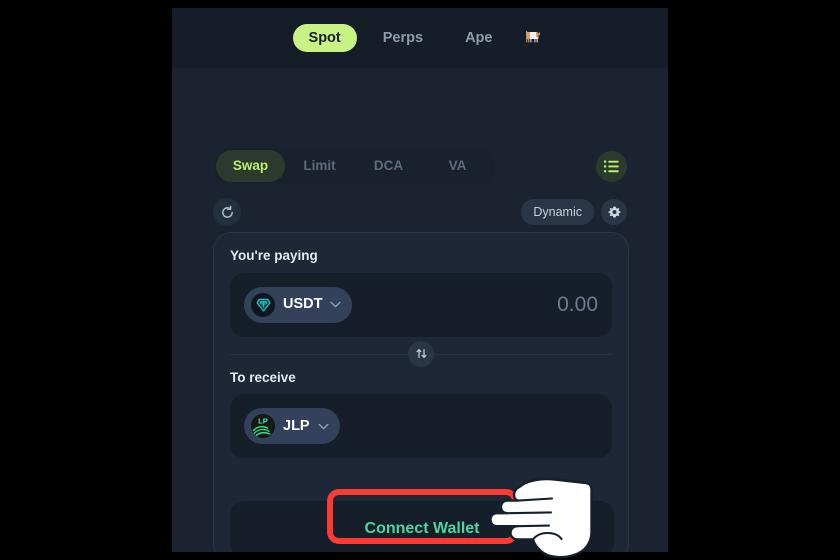  What do you see at coordinates (577, 304) in the screenshot?
I see `paying-amount: 0.00` at bounding box center [577, 304].